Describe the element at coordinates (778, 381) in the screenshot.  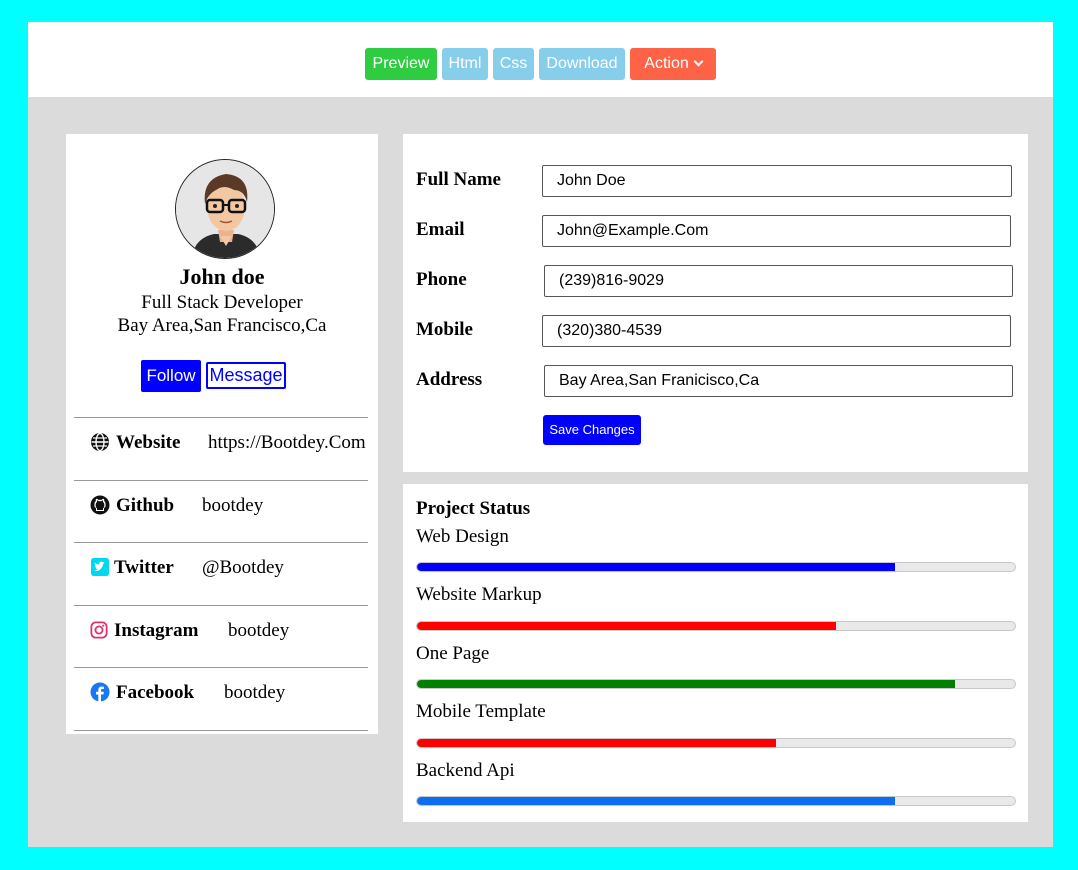
I see `address-field: Bay Area,San Franicisco,Ca` at that location.